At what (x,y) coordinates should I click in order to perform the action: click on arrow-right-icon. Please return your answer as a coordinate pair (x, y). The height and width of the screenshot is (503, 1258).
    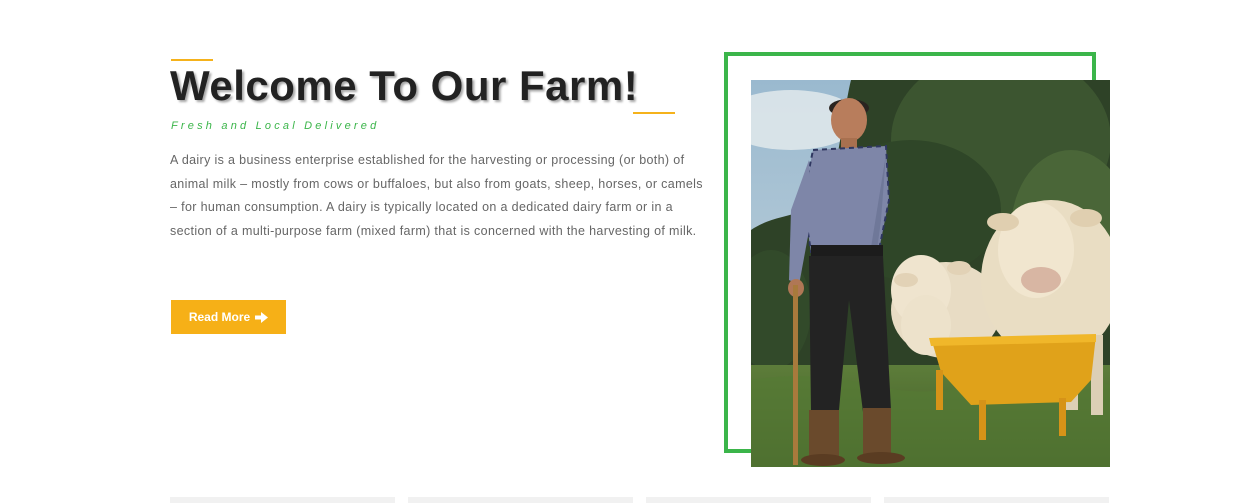
    Looking at the image, I should click on (262, 317).